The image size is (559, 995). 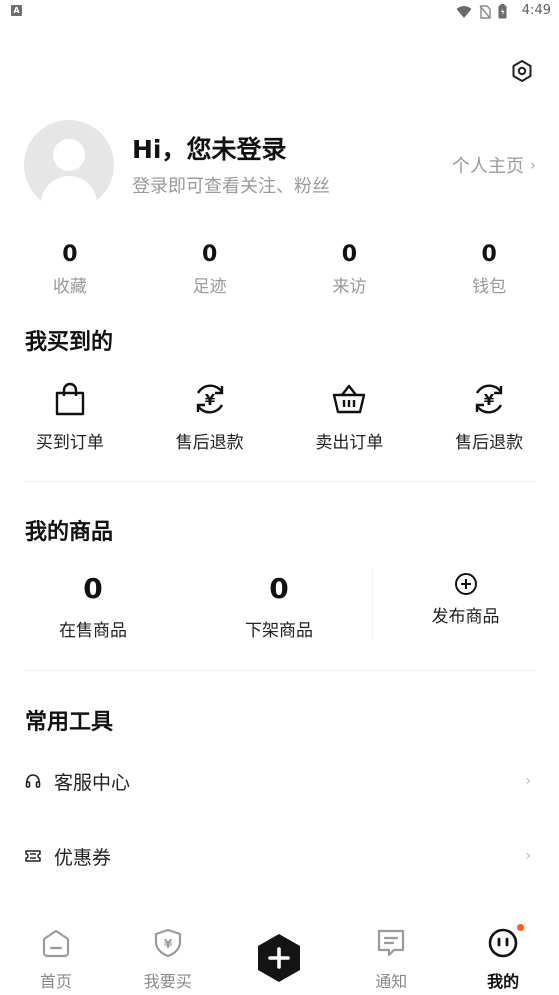 I want to click on stats-row: 0 收藏 0 足迹 0 来访 0 钱包, so click(x=279, y=270).